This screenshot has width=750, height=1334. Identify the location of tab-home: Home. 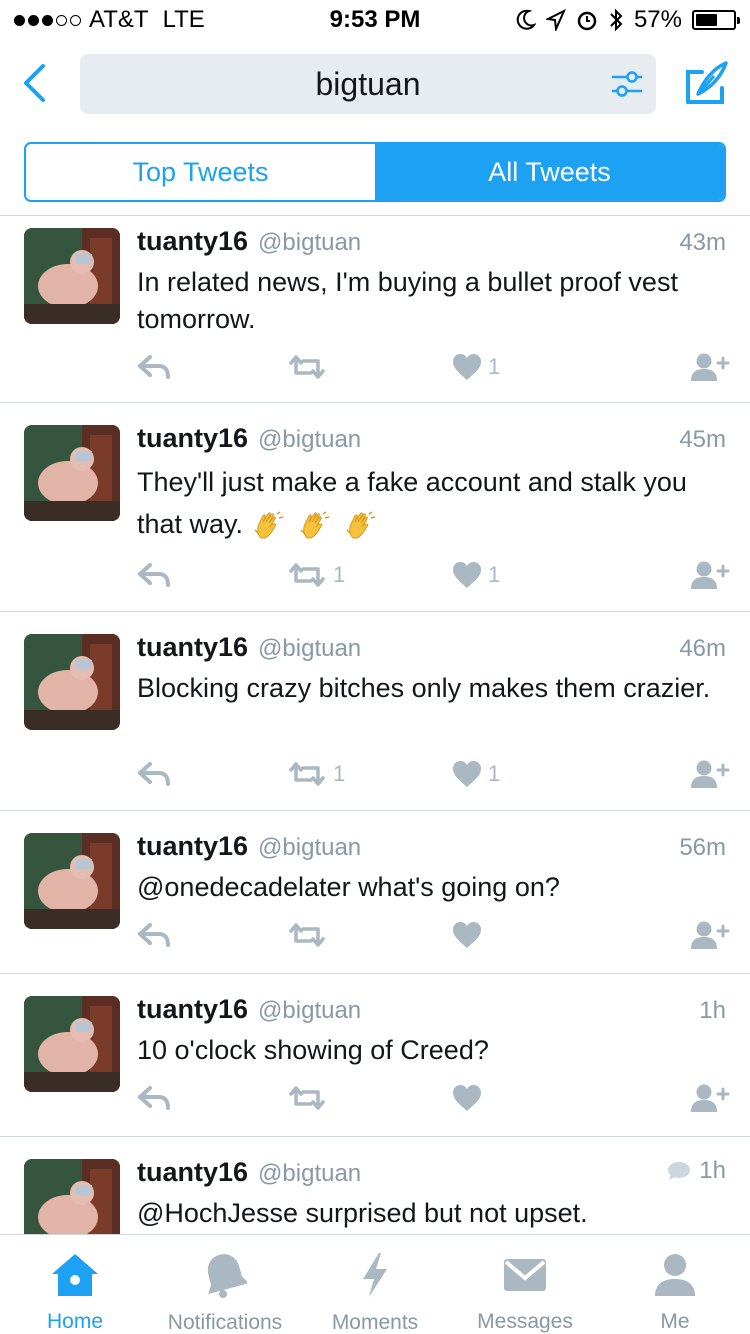
(75, 1284).